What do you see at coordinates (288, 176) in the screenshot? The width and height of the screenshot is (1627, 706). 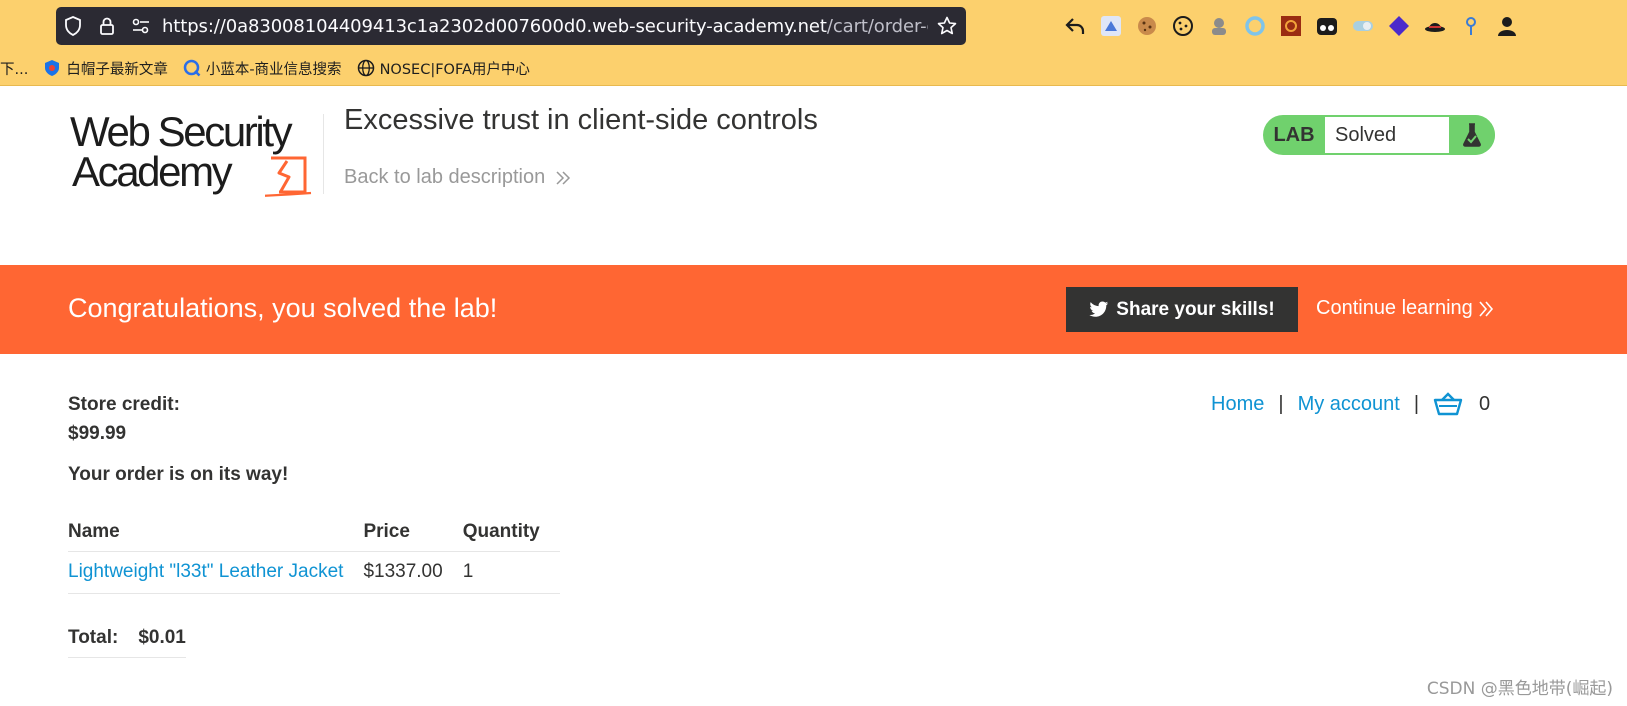 I see `logo-bolt-icon` at bounding box center [288, 176].